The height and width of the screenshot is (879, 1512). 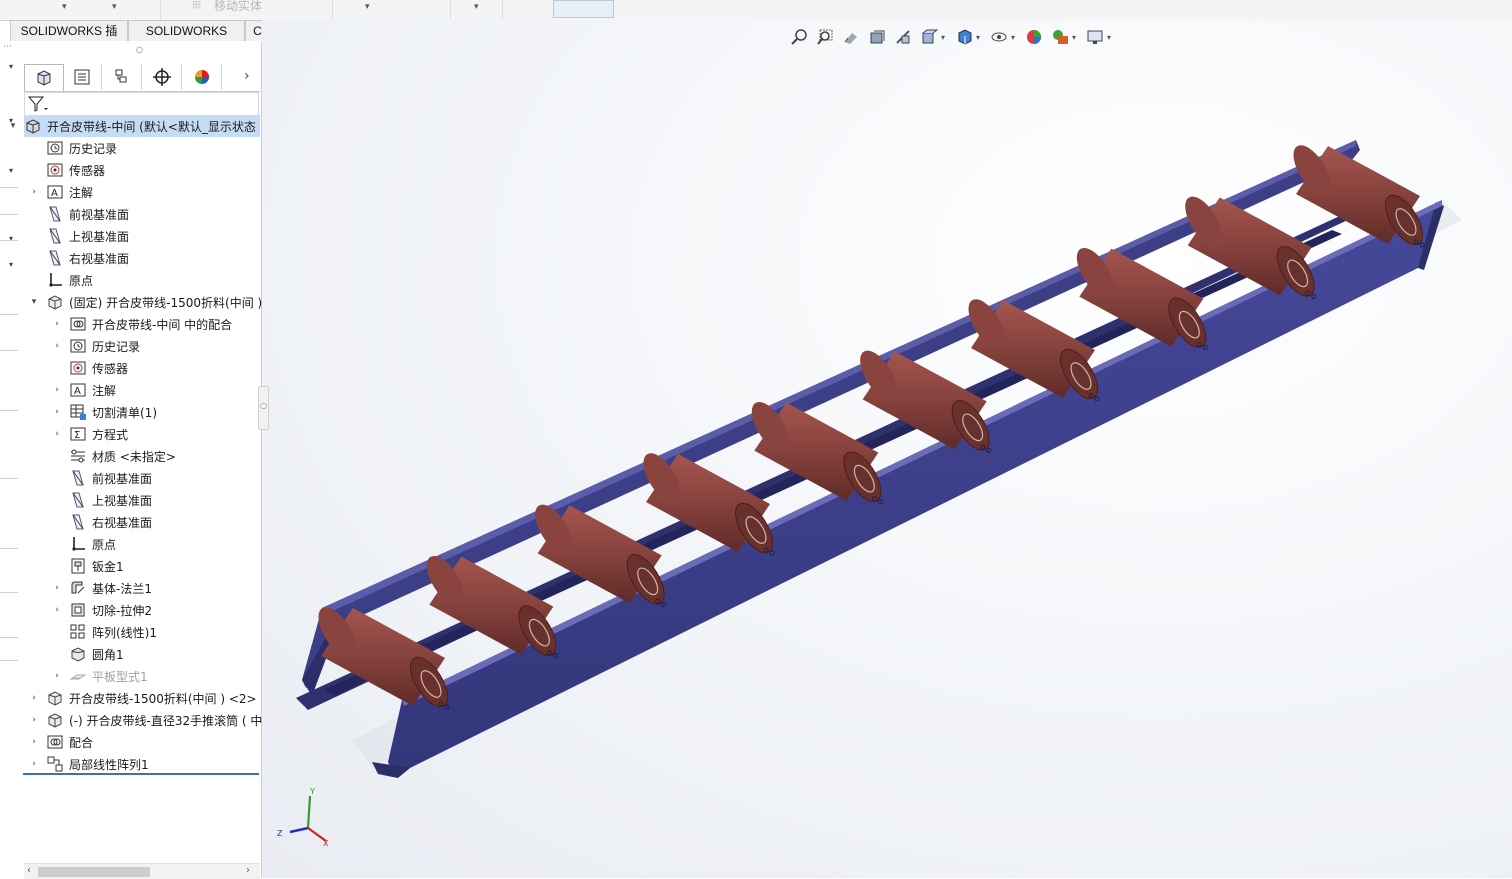 I want to click on tree-item-mates-in-assembly: › 开合皮带线-中间 中的配合, so click(x=143, y=324).